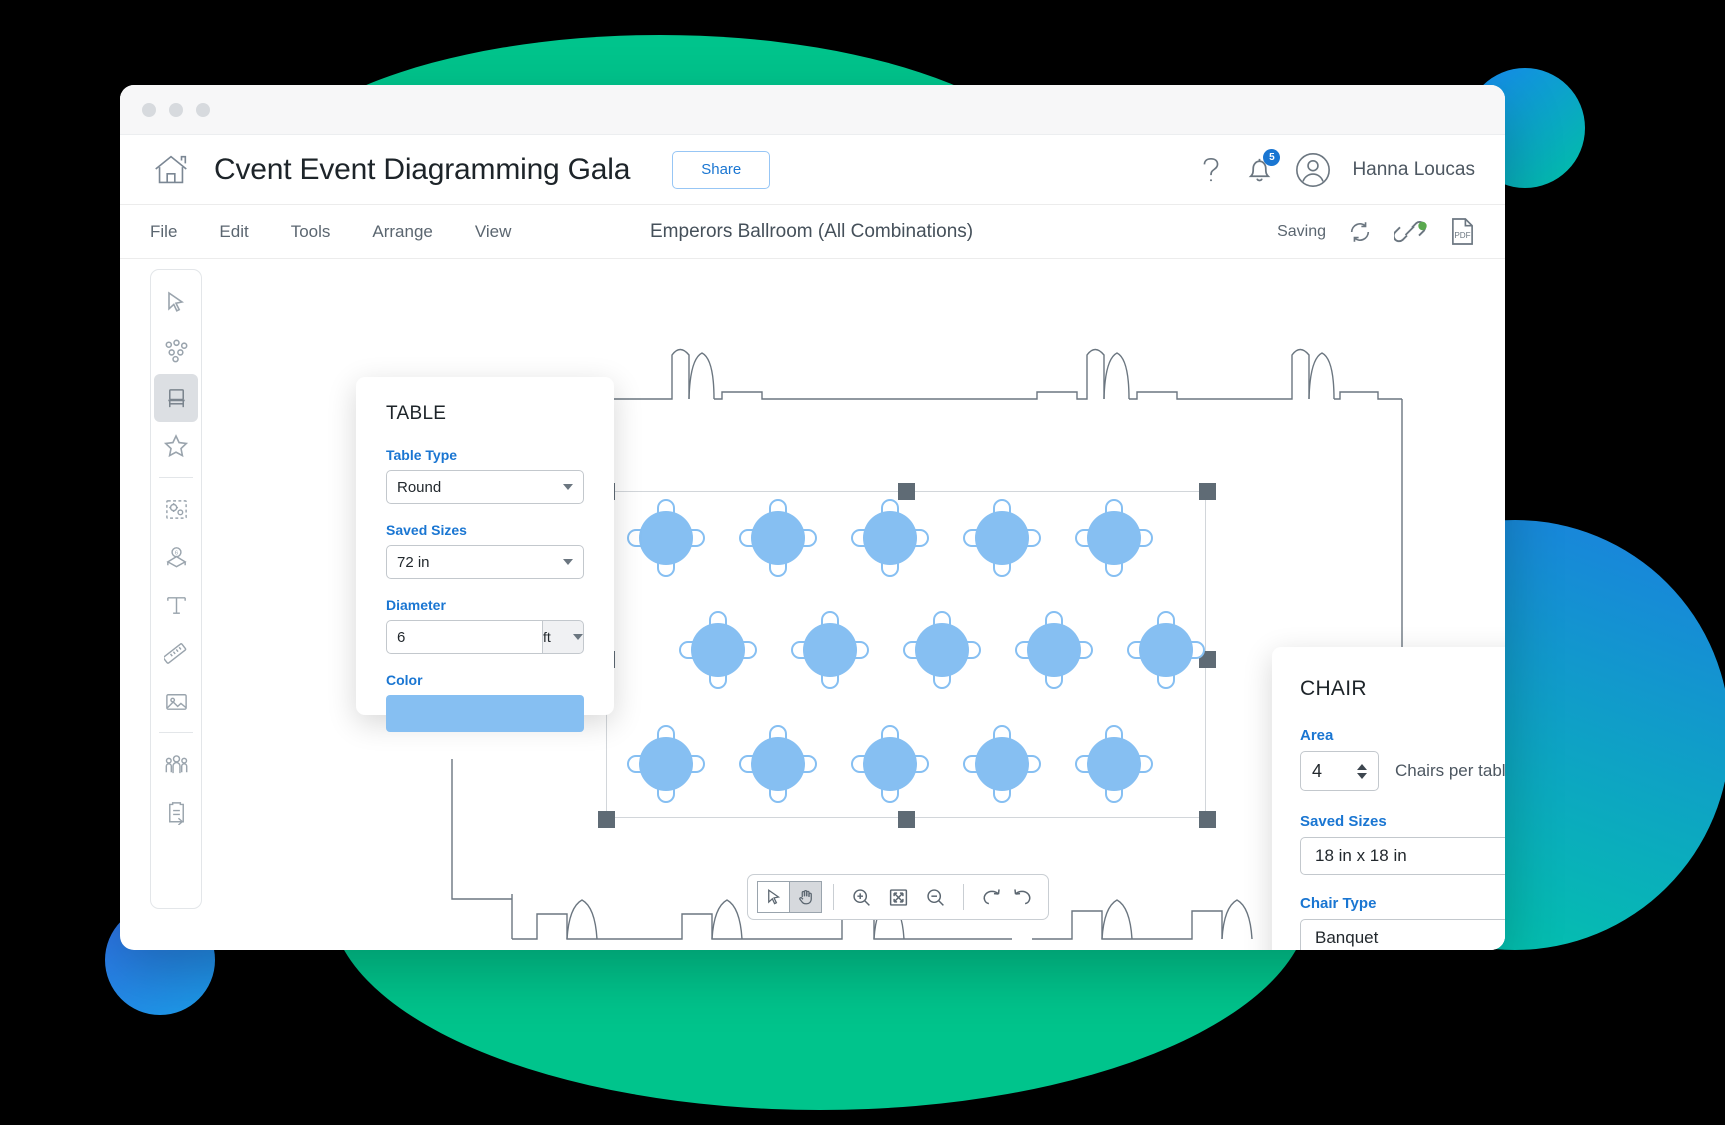  I want to click on window-titlebar, so click(812, 110).